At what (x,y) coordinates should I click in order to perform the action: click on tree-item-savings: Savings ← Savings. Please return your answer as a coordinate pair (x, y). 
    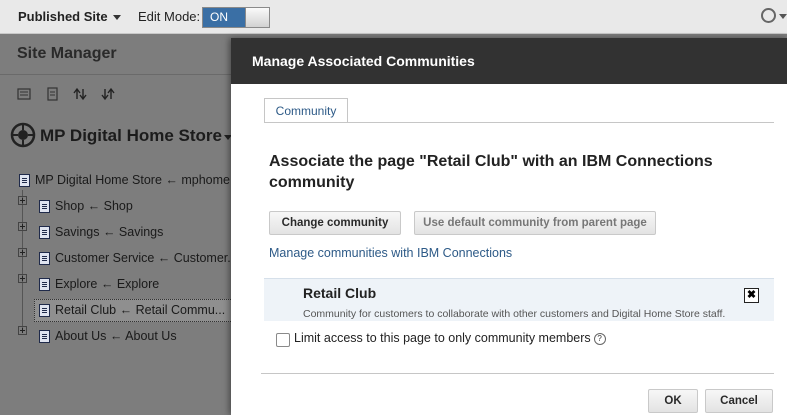
    Looking at the image, I should click on (101, 232).